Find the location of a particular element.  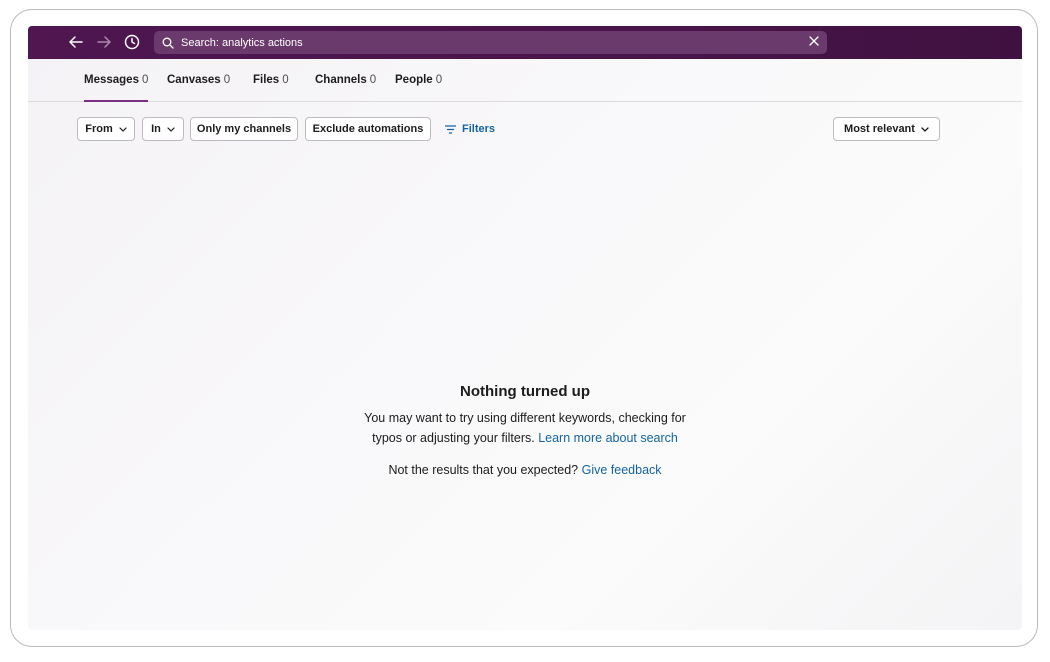

back-arrow-icon is located at coordinates (76, 42).